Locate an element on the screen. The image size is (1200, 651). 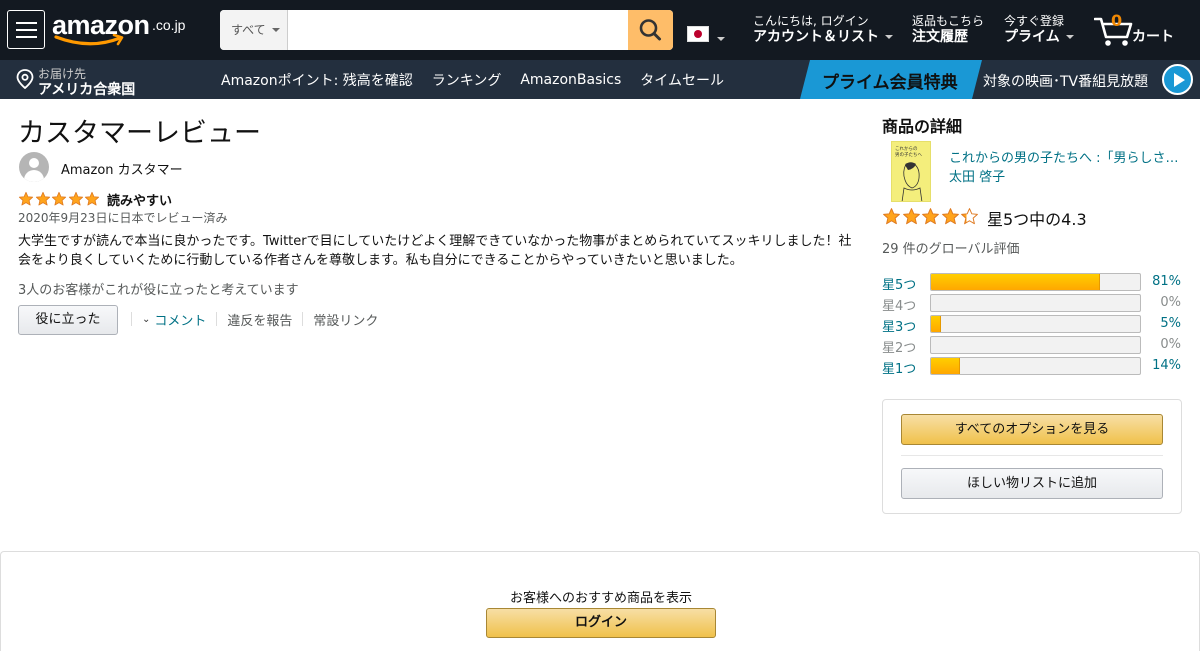
add-to-wishlist-button: ほしい物リストに追加 is located at coordinates (1032, 483).